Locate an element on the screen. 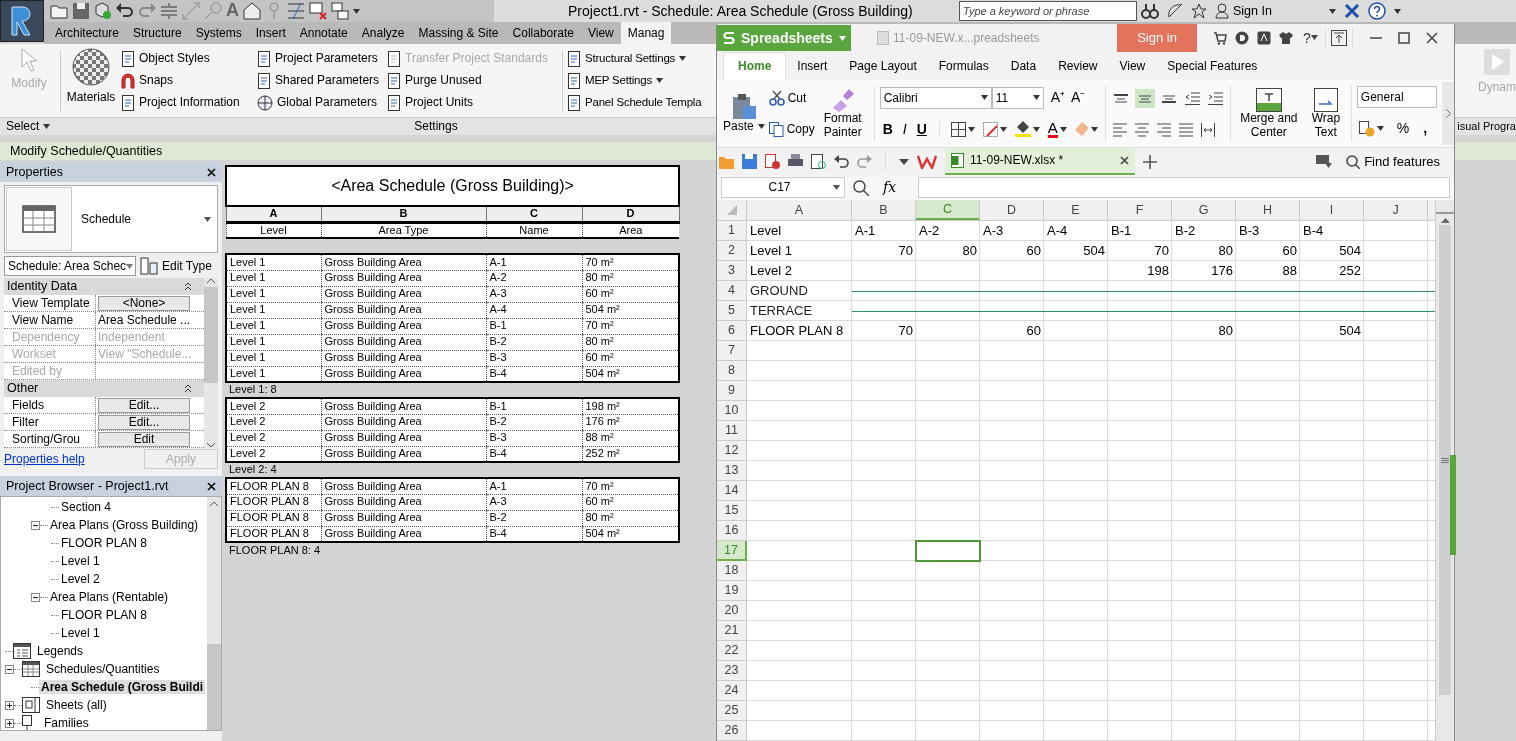 Image resolution: width=1516 pixels, height=741 pixels. tree-item: Area Plans (Gross Building) is located at coordinates (124, 525).